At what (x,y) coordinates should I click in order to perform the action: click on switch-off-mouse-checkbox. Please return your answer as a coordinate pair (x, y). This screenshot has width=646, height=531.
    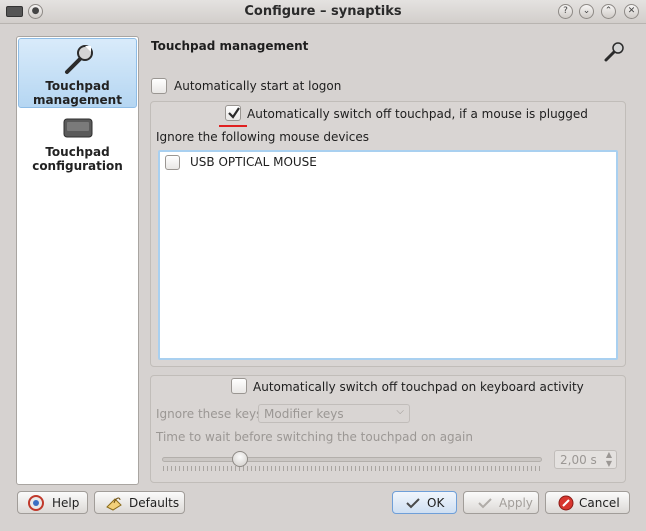
    Looking at the image, I should click on (233, 113).